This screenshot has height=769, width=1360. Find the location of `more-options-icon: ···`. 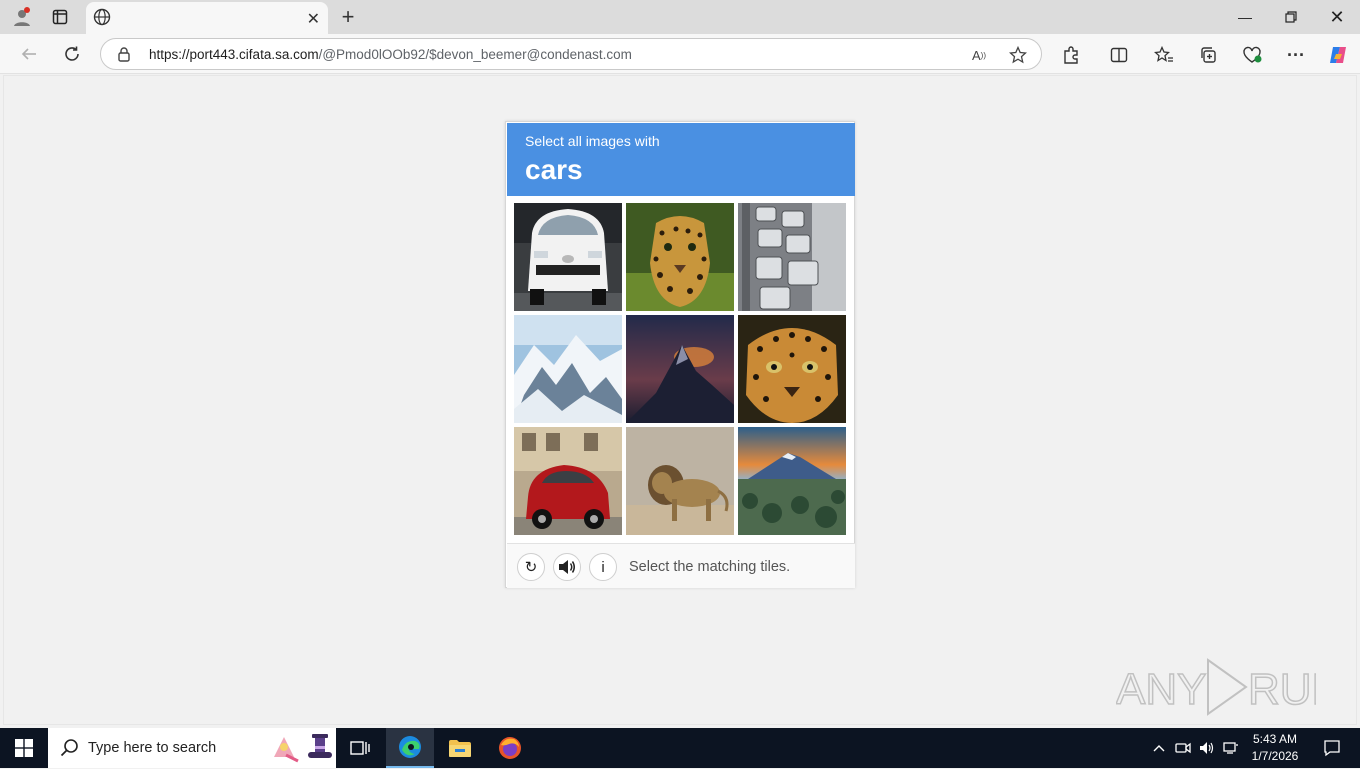

more-options-icon: ··· is located at coordinates (1296, 55).